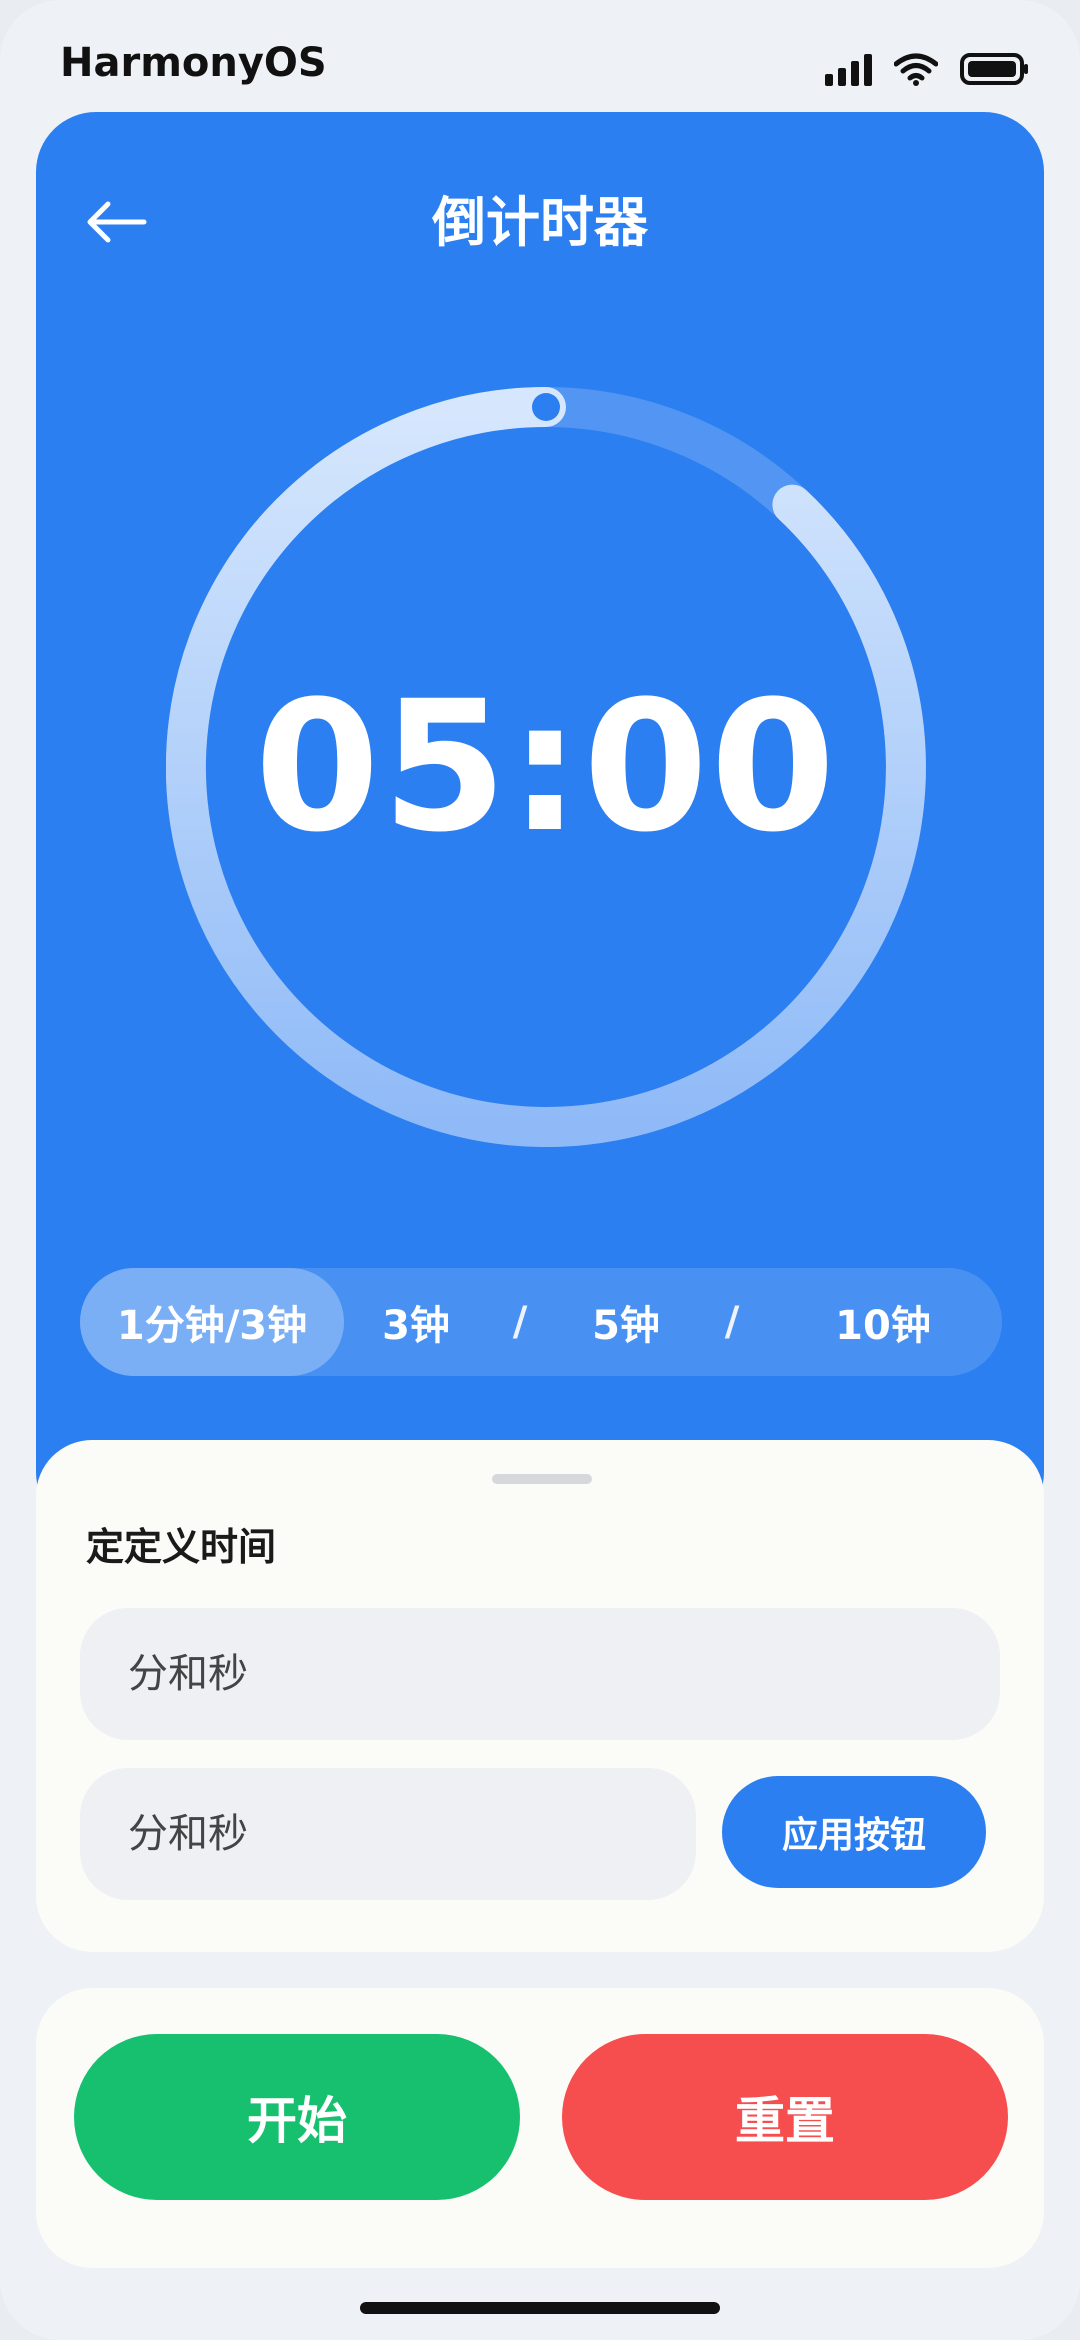 Image resolution: width=1080 pixels, height=2340 pixels. I want to click on start-button: 开始, so click(297, 2117).